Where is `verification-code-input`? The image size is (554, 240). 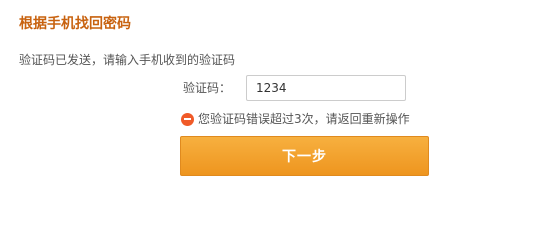
verification-code-input is located at coordinates (326, 88).